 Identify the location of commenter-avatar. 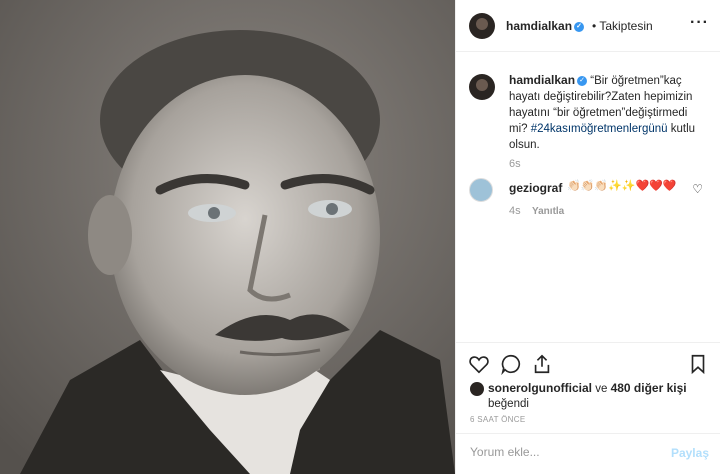
(481, 190).